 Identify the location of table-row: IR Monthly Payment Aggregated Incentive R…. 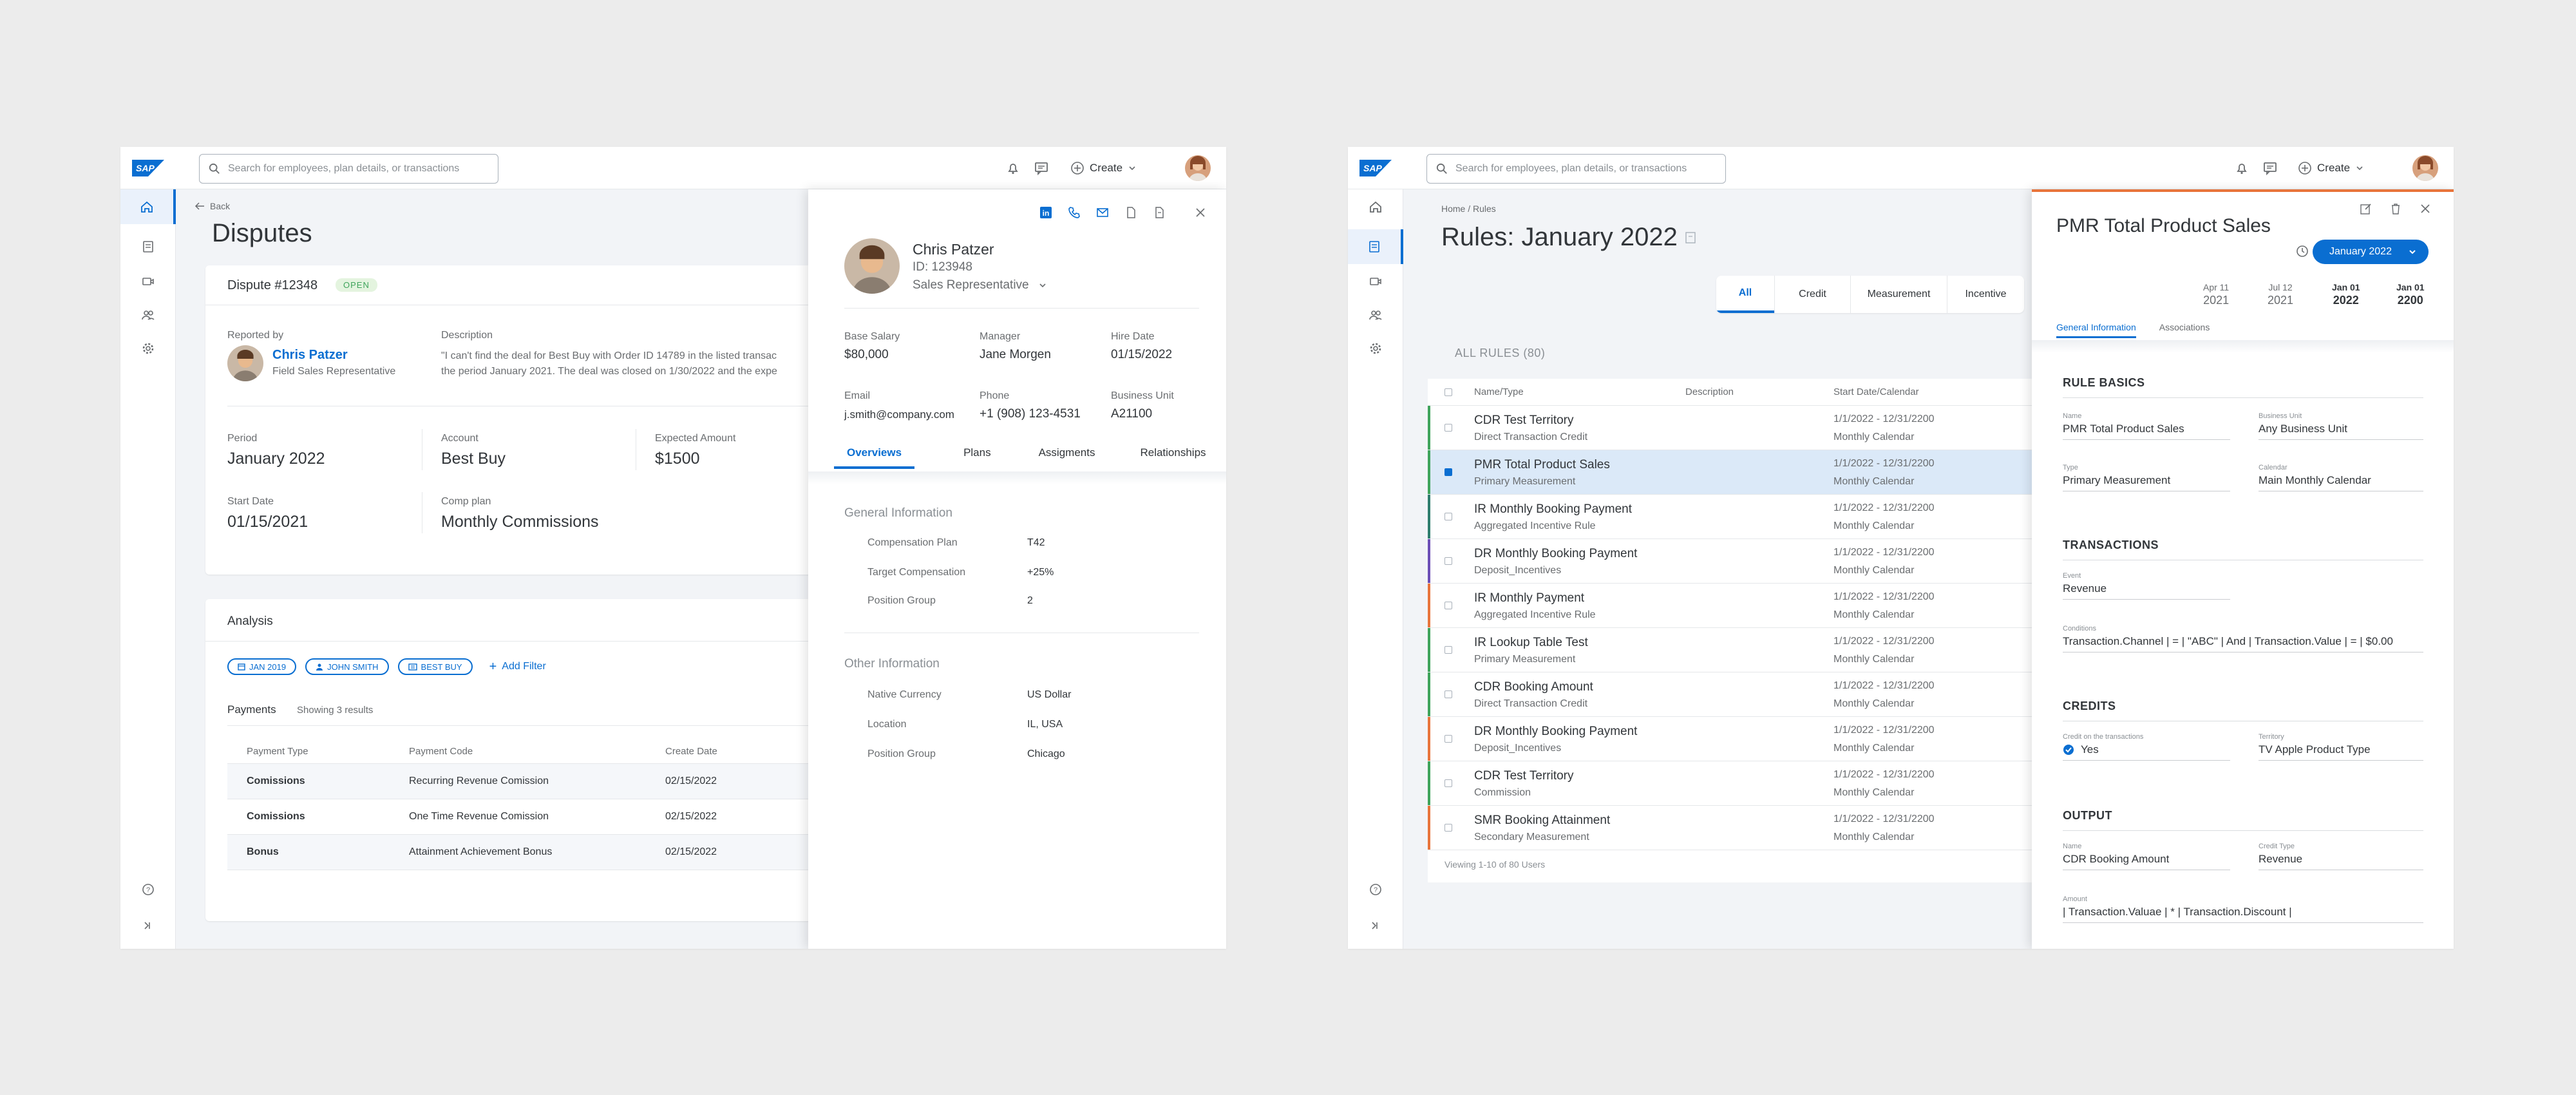
(1760, 606).